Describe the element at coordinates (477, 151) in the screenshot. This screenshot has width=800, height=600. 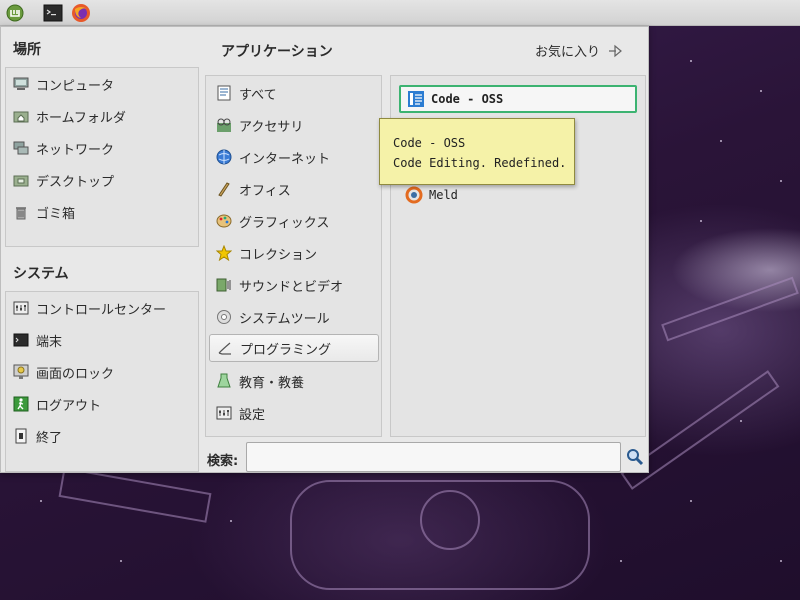
I see `app-tooltip: Code - OSS Code Editing. Redefined.` at that location.